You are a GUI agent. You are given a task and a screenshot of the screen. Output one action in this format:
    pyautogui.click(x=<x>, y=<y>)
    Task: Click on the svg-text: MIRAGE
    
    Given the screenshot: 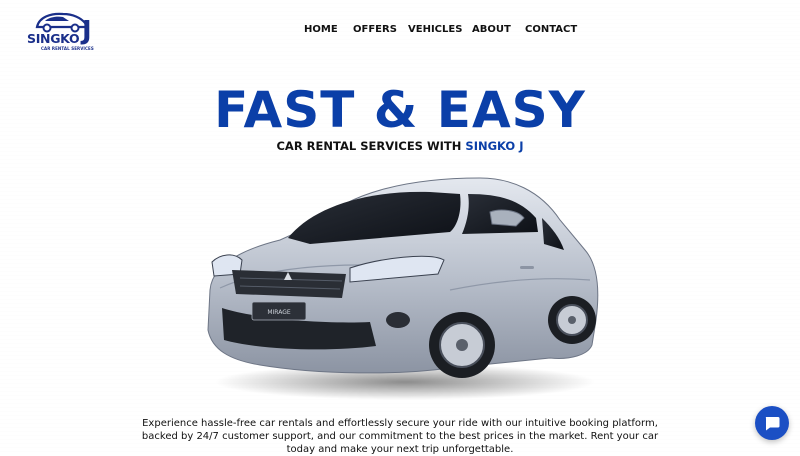 What is the action you would take?
    pyautogui.click(x=279, y=312)
    